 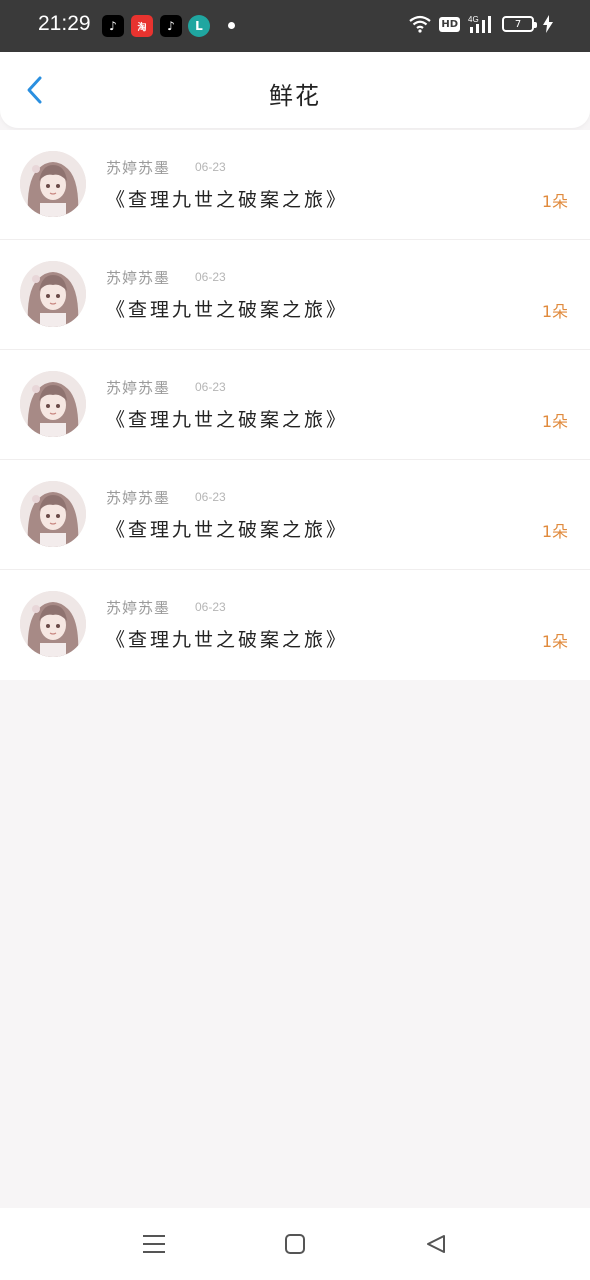 What do you see at coordinates (64, 23) in the screenshot?
I see `status-time: 21:29` at bounding box center [64, 23].